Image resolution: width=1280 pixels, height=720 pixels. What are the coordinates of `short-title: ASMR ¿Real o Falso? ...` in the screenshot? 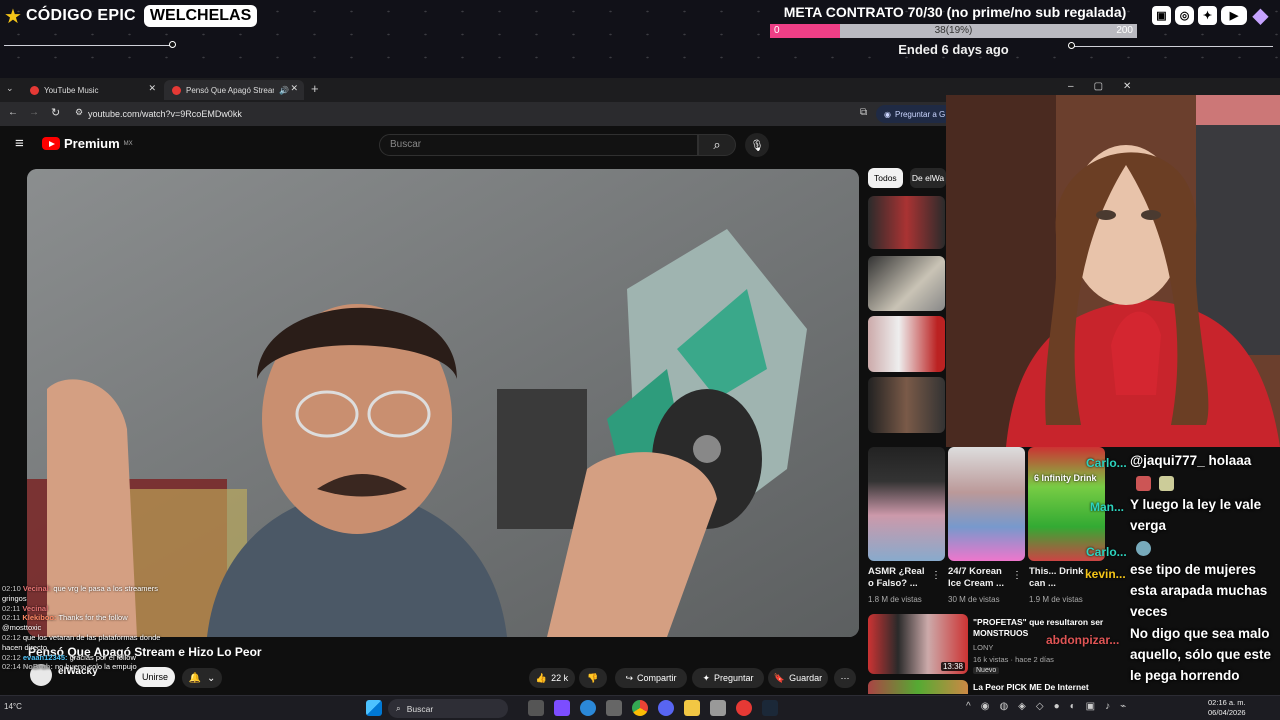 It's located at (899, 578).